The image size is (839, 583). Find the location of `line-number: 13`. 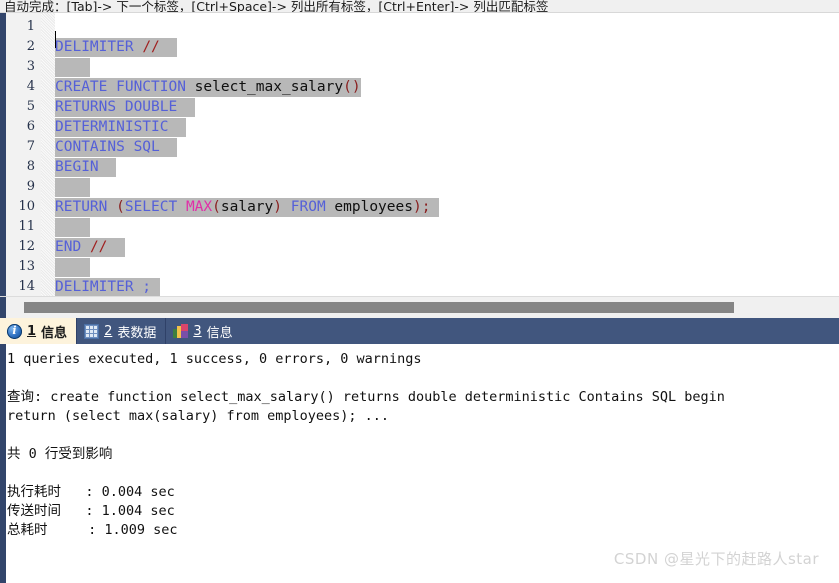

line-number: 13 is located at coordinates (26, 266).